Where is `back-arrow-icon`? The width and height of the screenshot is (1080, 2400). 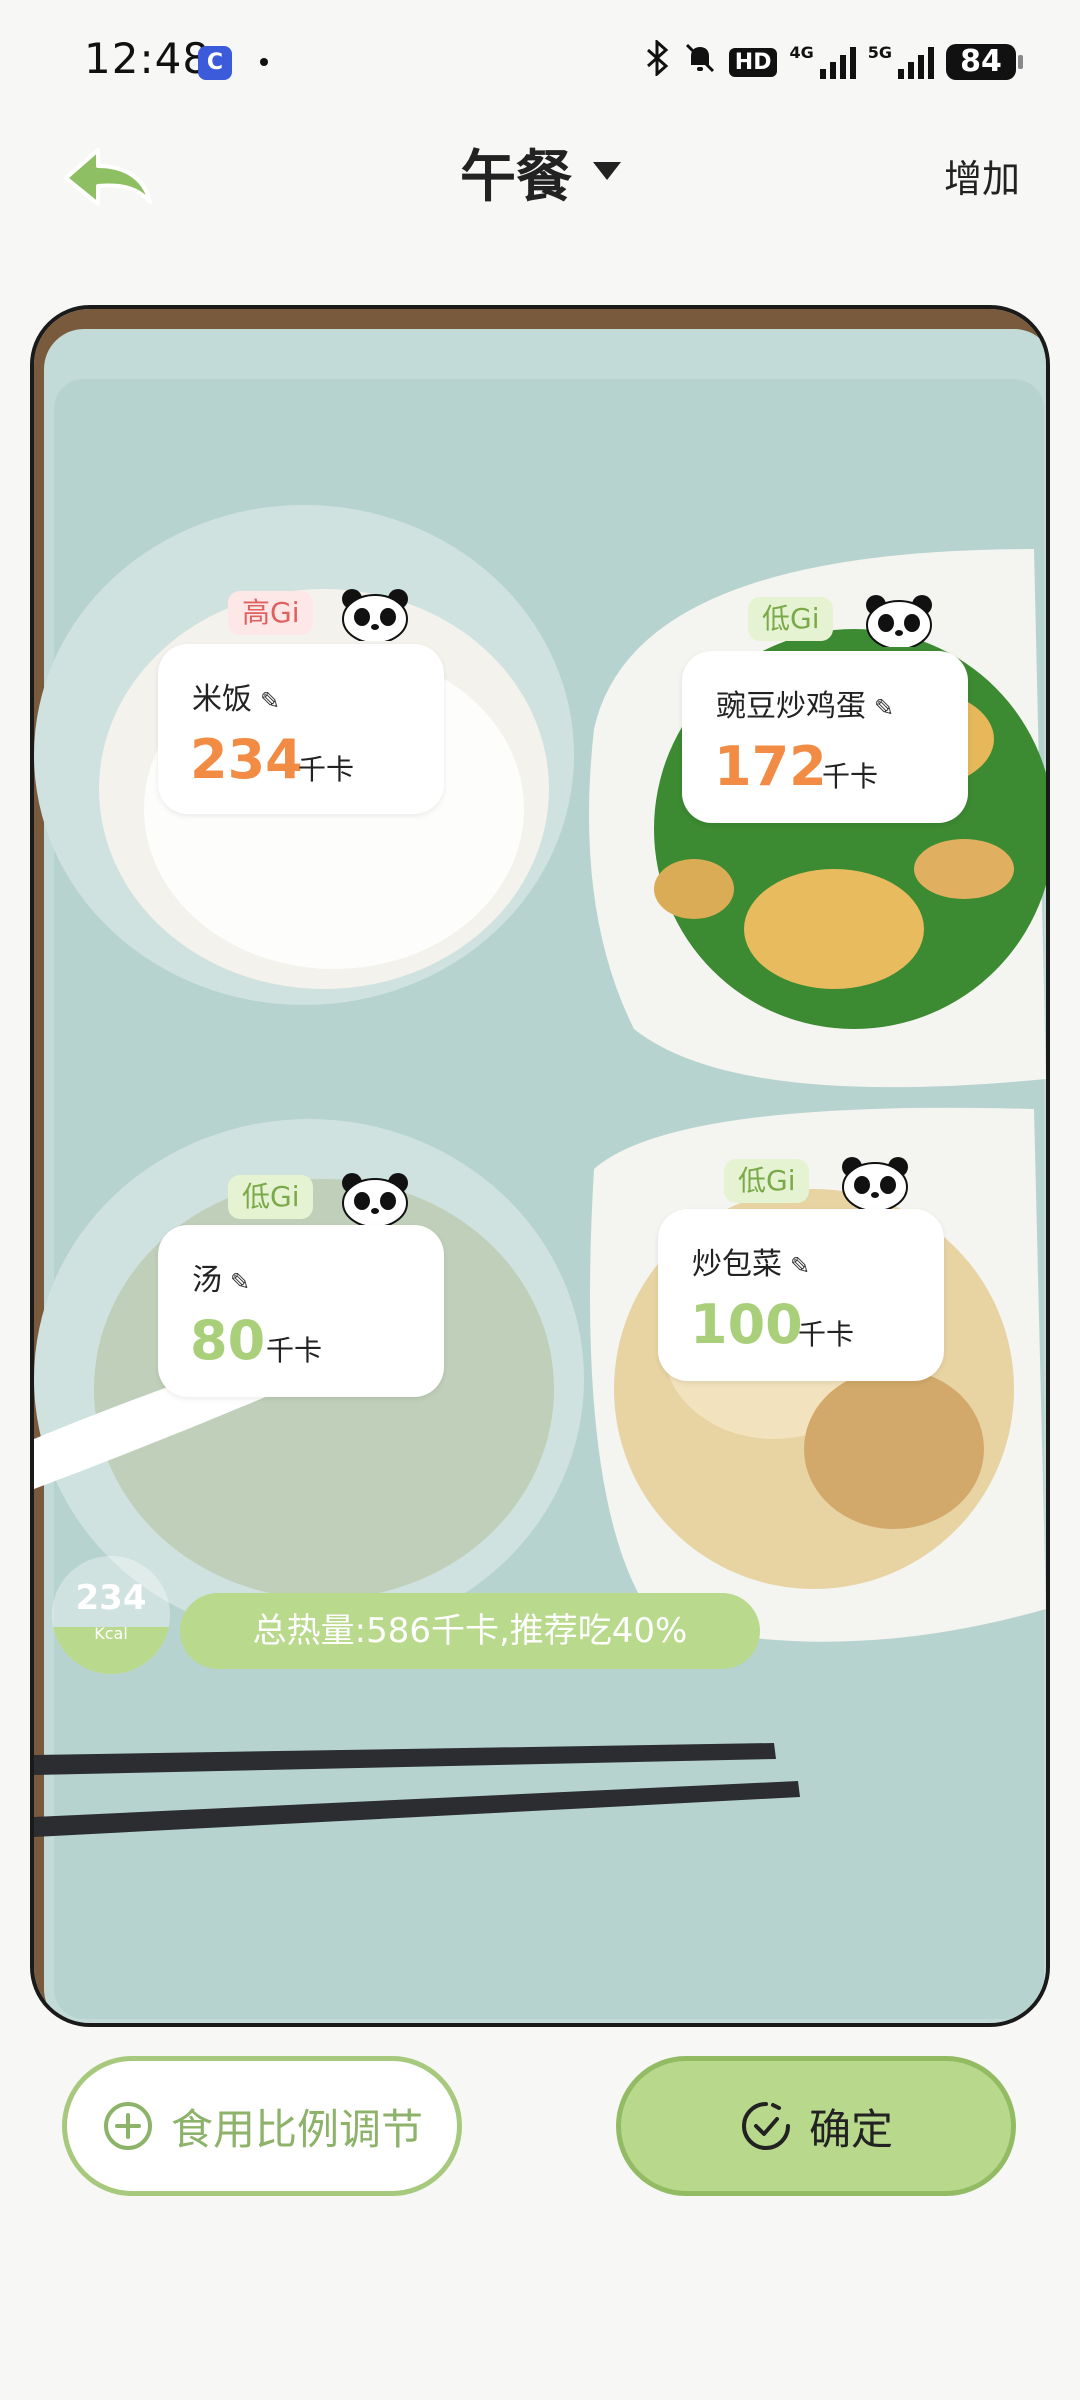
back-arrow-icon is located at coordinates (108, 177).